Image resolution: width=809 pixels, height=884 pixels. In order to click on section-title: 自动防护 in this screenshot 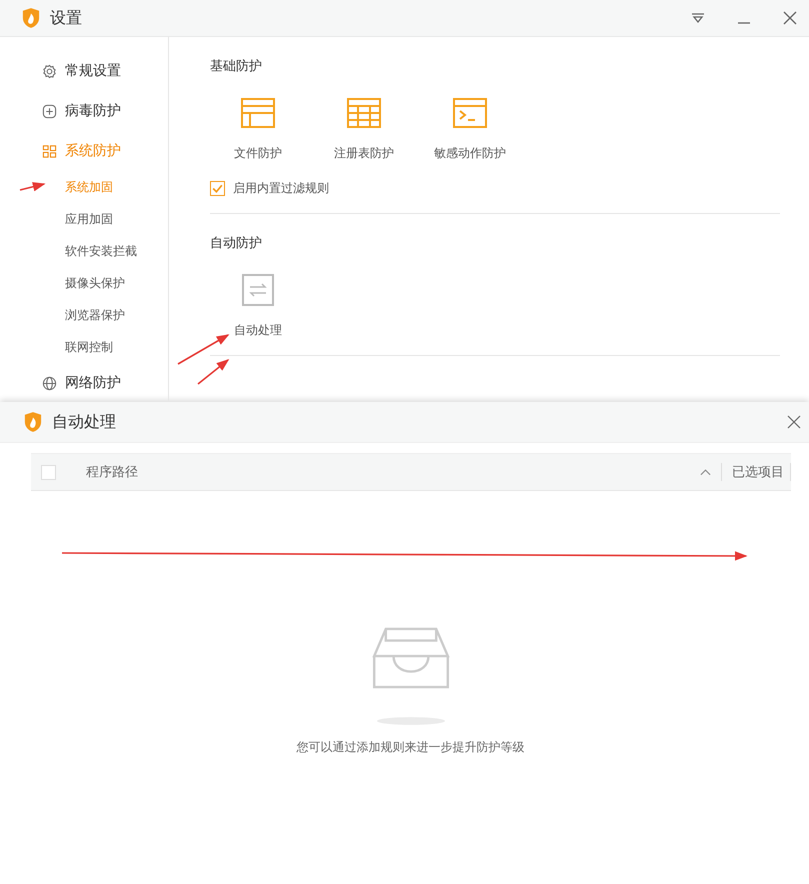, I will do `click(236, 244)`.